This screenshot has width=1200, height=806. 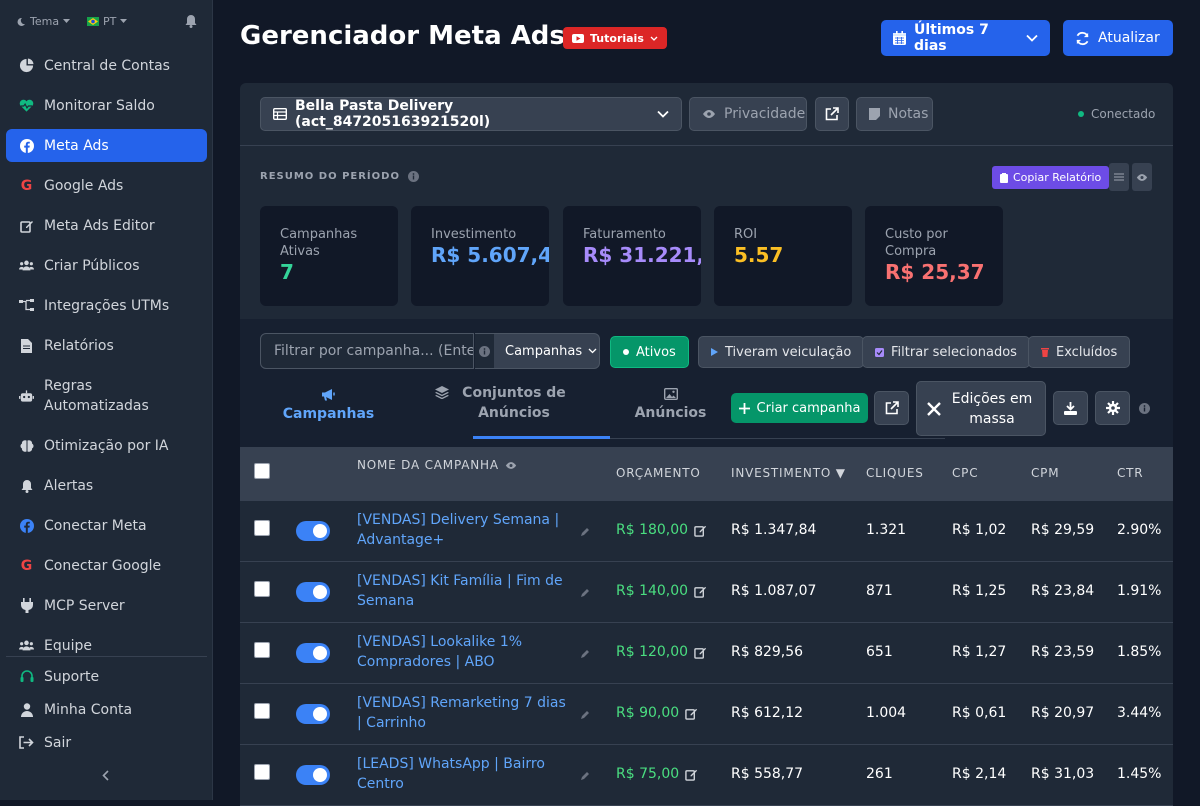 What do you see at coordinates (106, 676) in the screenshot?
I see `sidebar-item-suporte: Suporte` at bounding box center [106, 676].